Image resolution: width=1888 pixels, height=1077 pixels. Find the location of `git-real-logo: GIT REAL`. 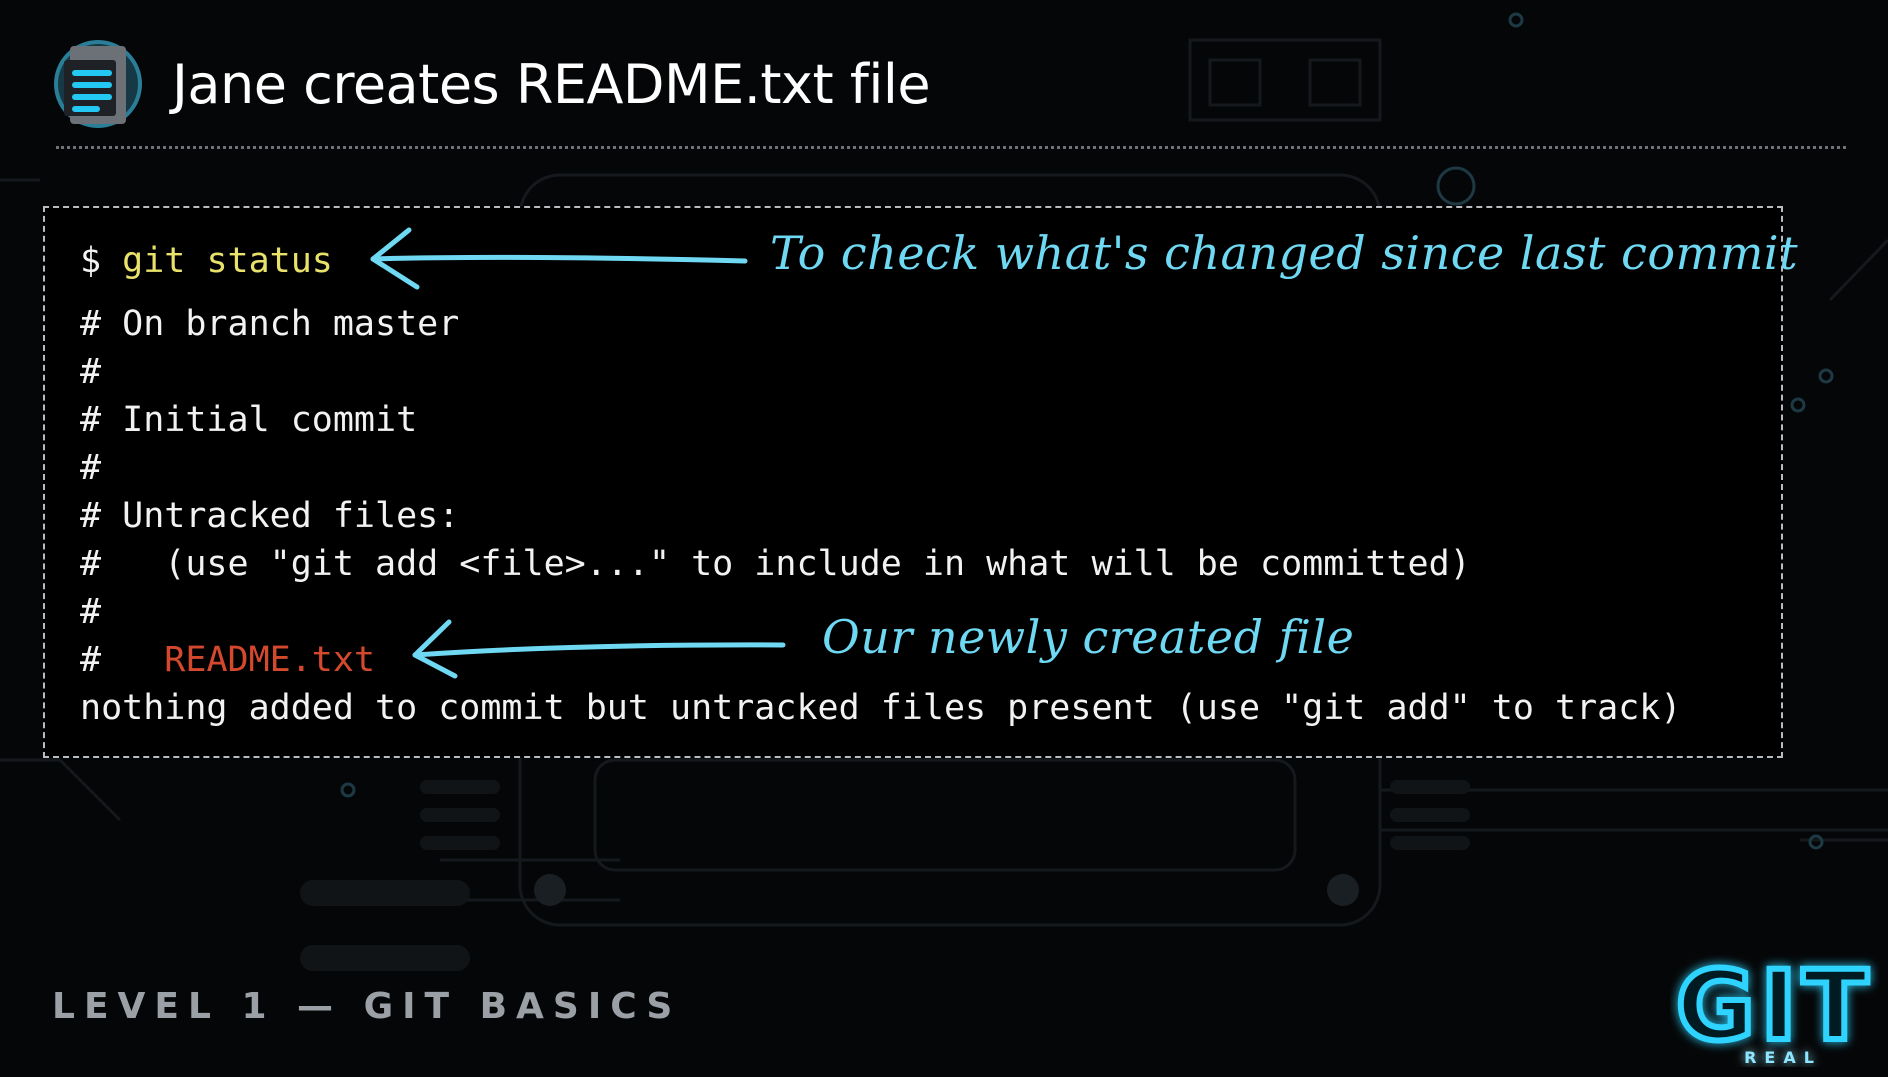

git-real-logo: GIT REAL is located at coordinates (1775, 1007).